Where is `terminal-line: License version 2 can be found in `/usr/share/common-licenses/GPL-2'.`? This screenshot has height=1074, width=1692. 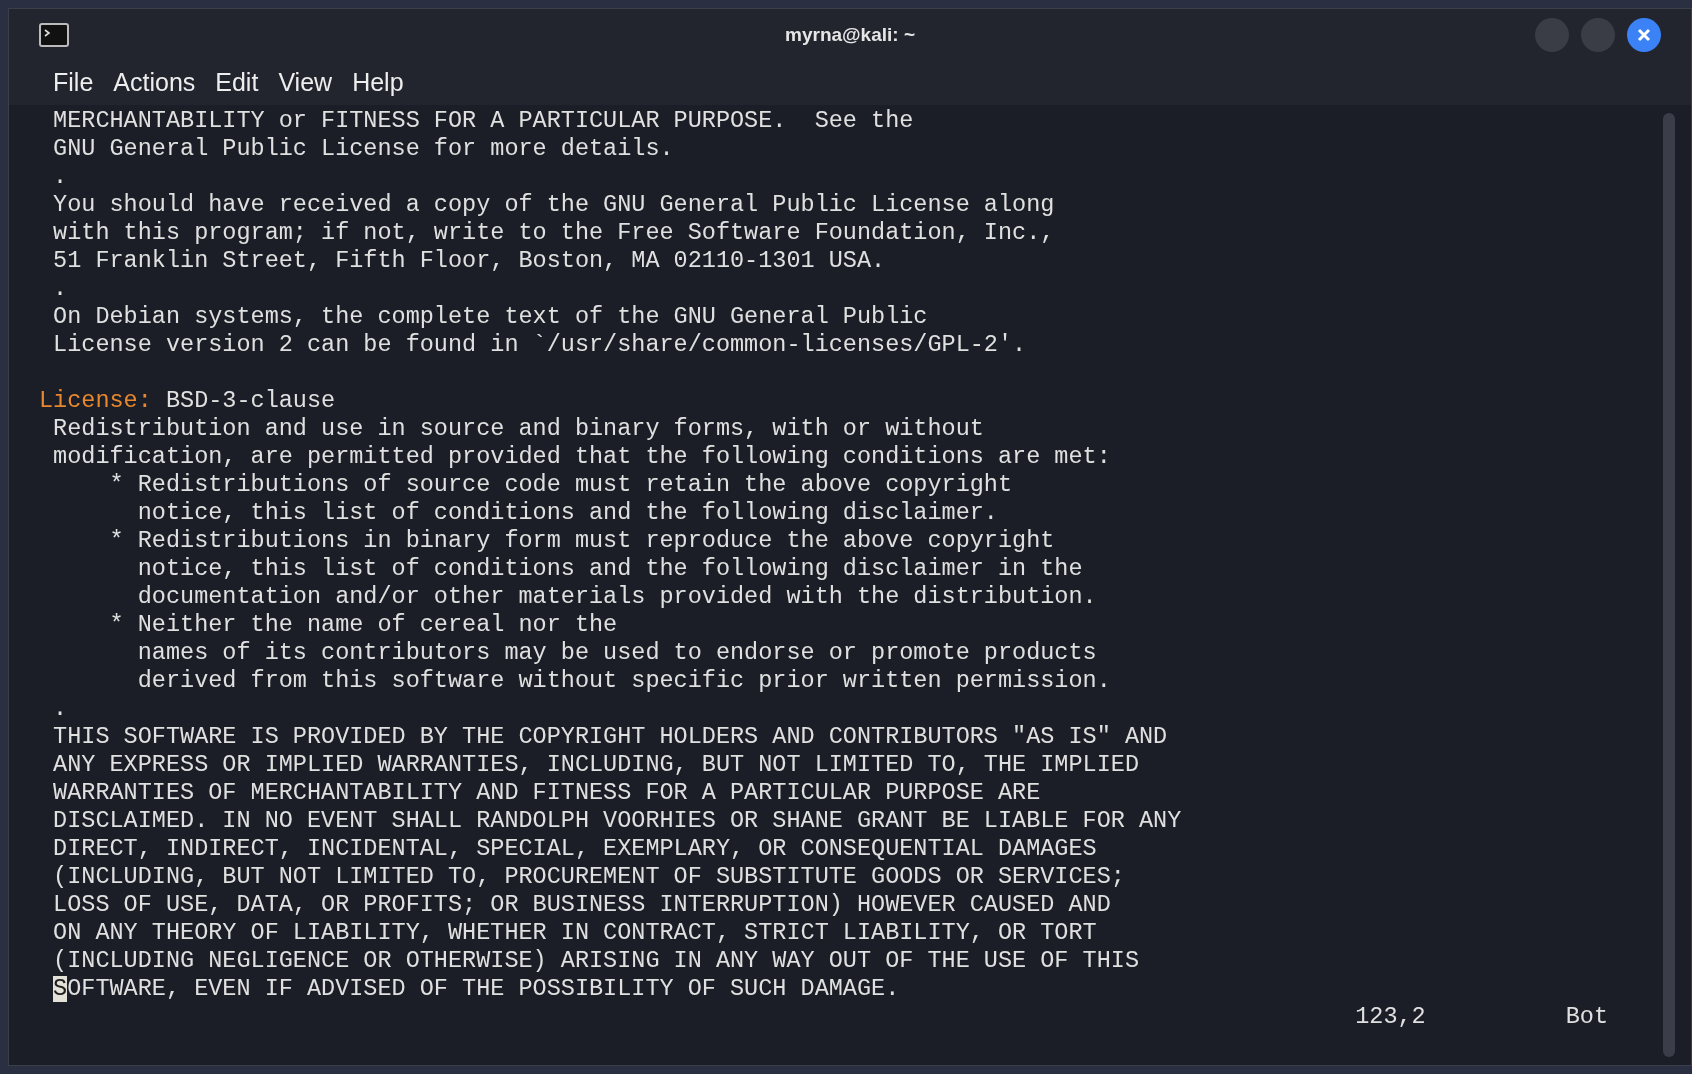 terminal-line: License version 2 can be found in `/usr/share/common-licenses/GPL-2'. is located at coordinates (539, 344).